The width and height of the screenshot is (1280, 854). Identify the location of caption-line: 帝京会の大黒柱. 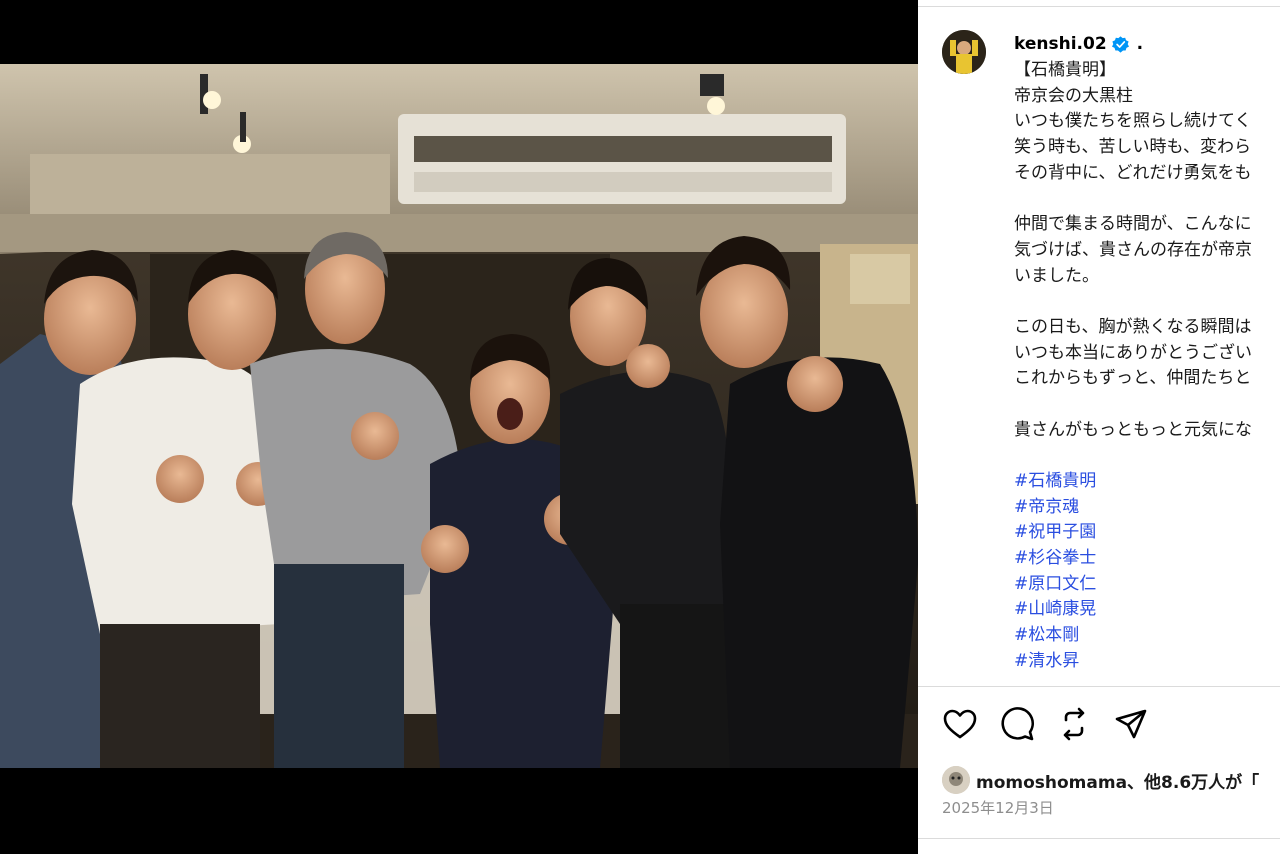
(1073, 95).